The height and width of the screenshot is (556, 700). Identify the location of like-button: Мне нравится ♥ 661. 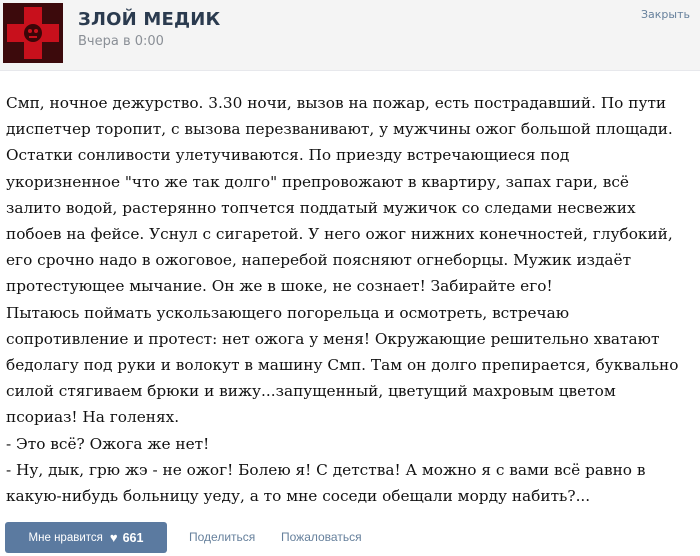
(86, 537).